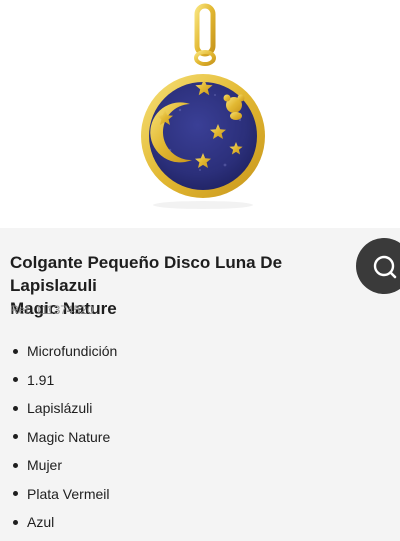 This screenshot has width=400, height=541. I want to click on pendant-jump-ring, so click(205, 58).